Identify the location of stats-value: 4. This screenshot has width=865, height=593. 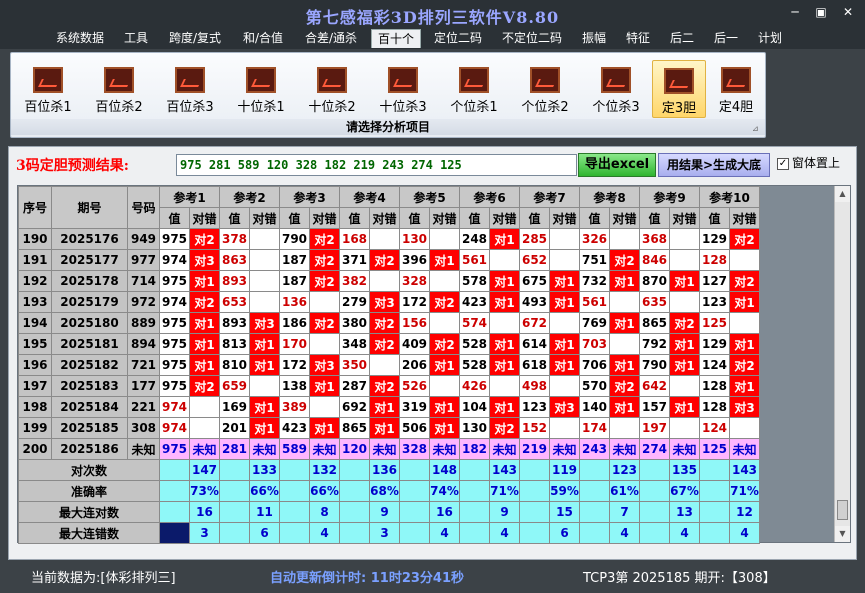
(504, 533).